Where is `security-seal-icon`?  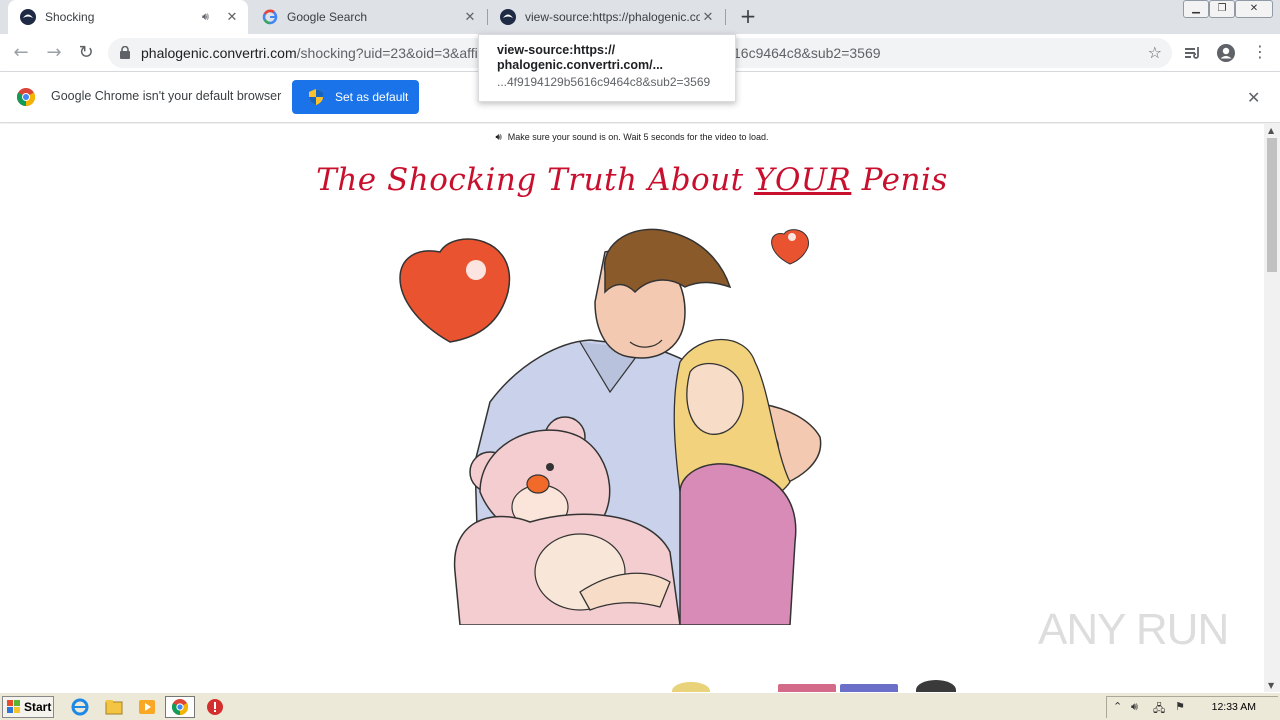 security-seal-icon is located at coordinates (936, 686).